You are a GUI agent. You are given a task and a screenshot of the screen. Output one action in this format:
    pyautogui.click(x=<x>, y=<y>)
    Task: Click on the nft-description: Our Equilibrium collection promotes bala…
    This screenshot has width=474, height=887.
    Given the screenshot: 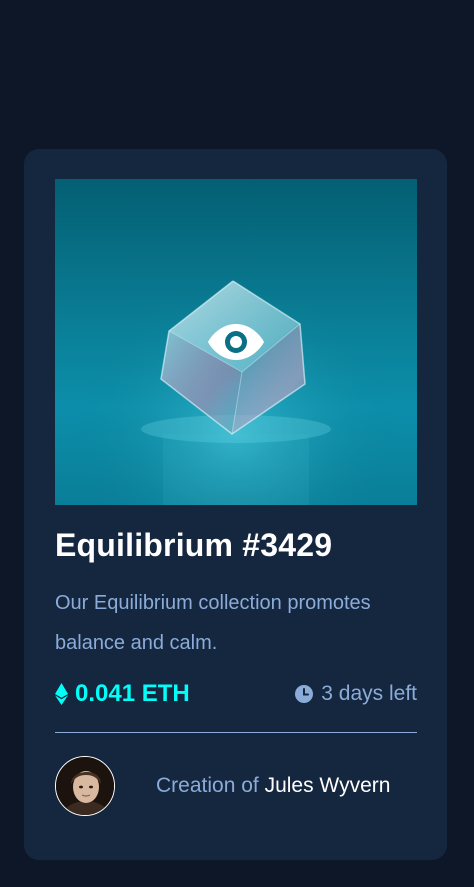 What is the action you would take?
    pyautogui.click(x=213, y=623)
    